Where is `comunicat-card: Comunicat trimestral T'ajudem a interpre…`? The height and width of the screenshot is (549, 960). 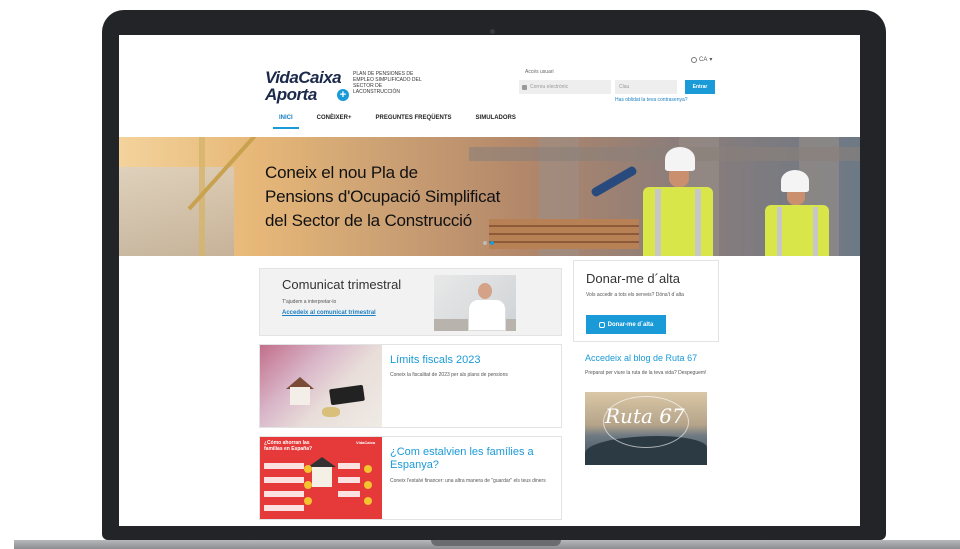 comunicat-card: Comunicat trimestral T'ajudem a interpre… is located at coordinates (410, 302).